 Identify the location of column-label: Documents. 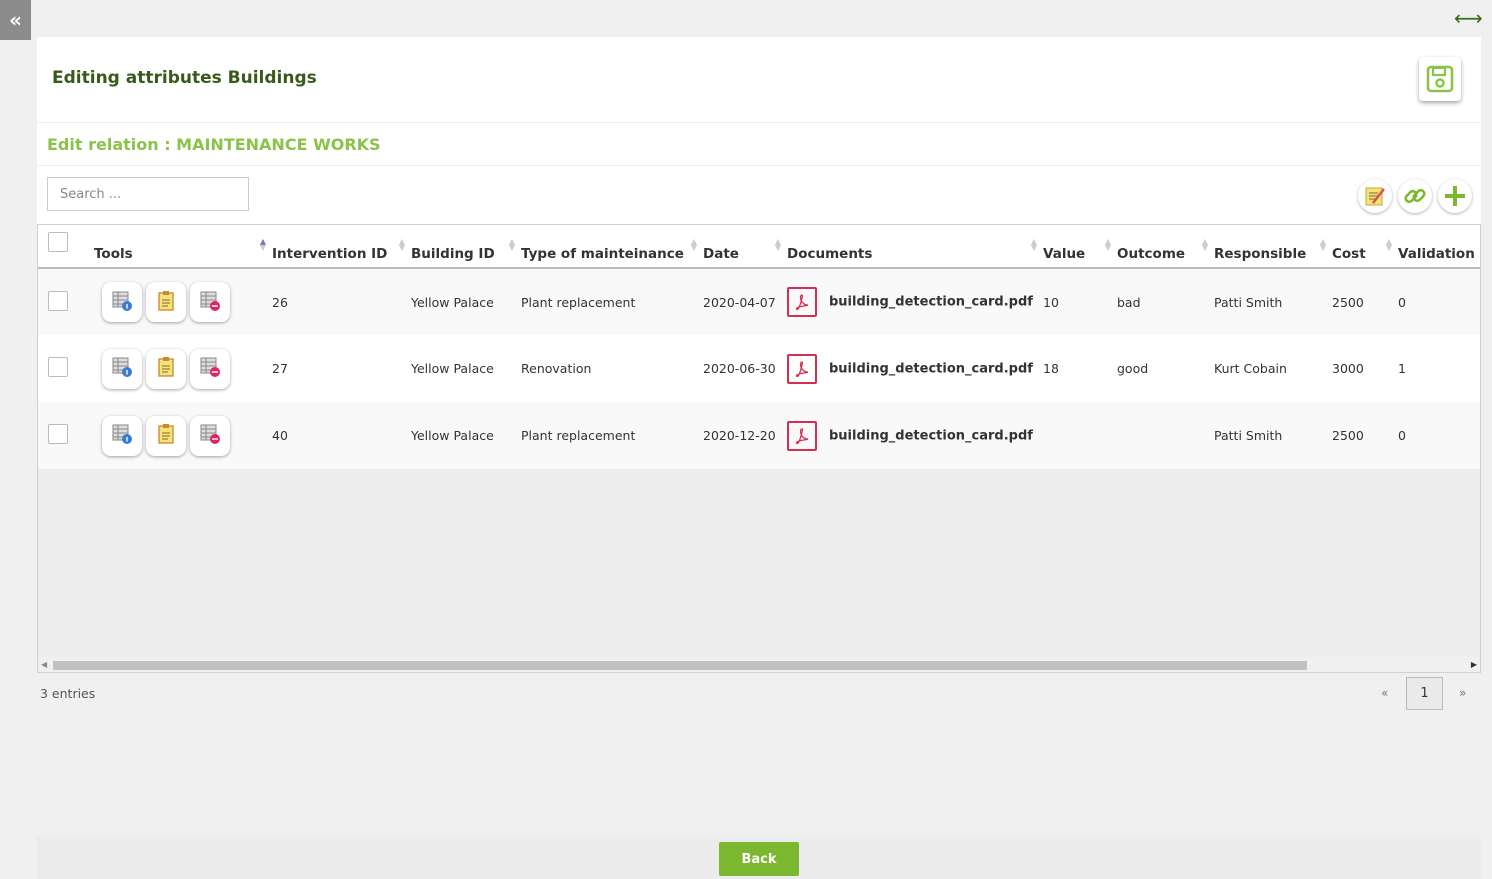
(830, 254).